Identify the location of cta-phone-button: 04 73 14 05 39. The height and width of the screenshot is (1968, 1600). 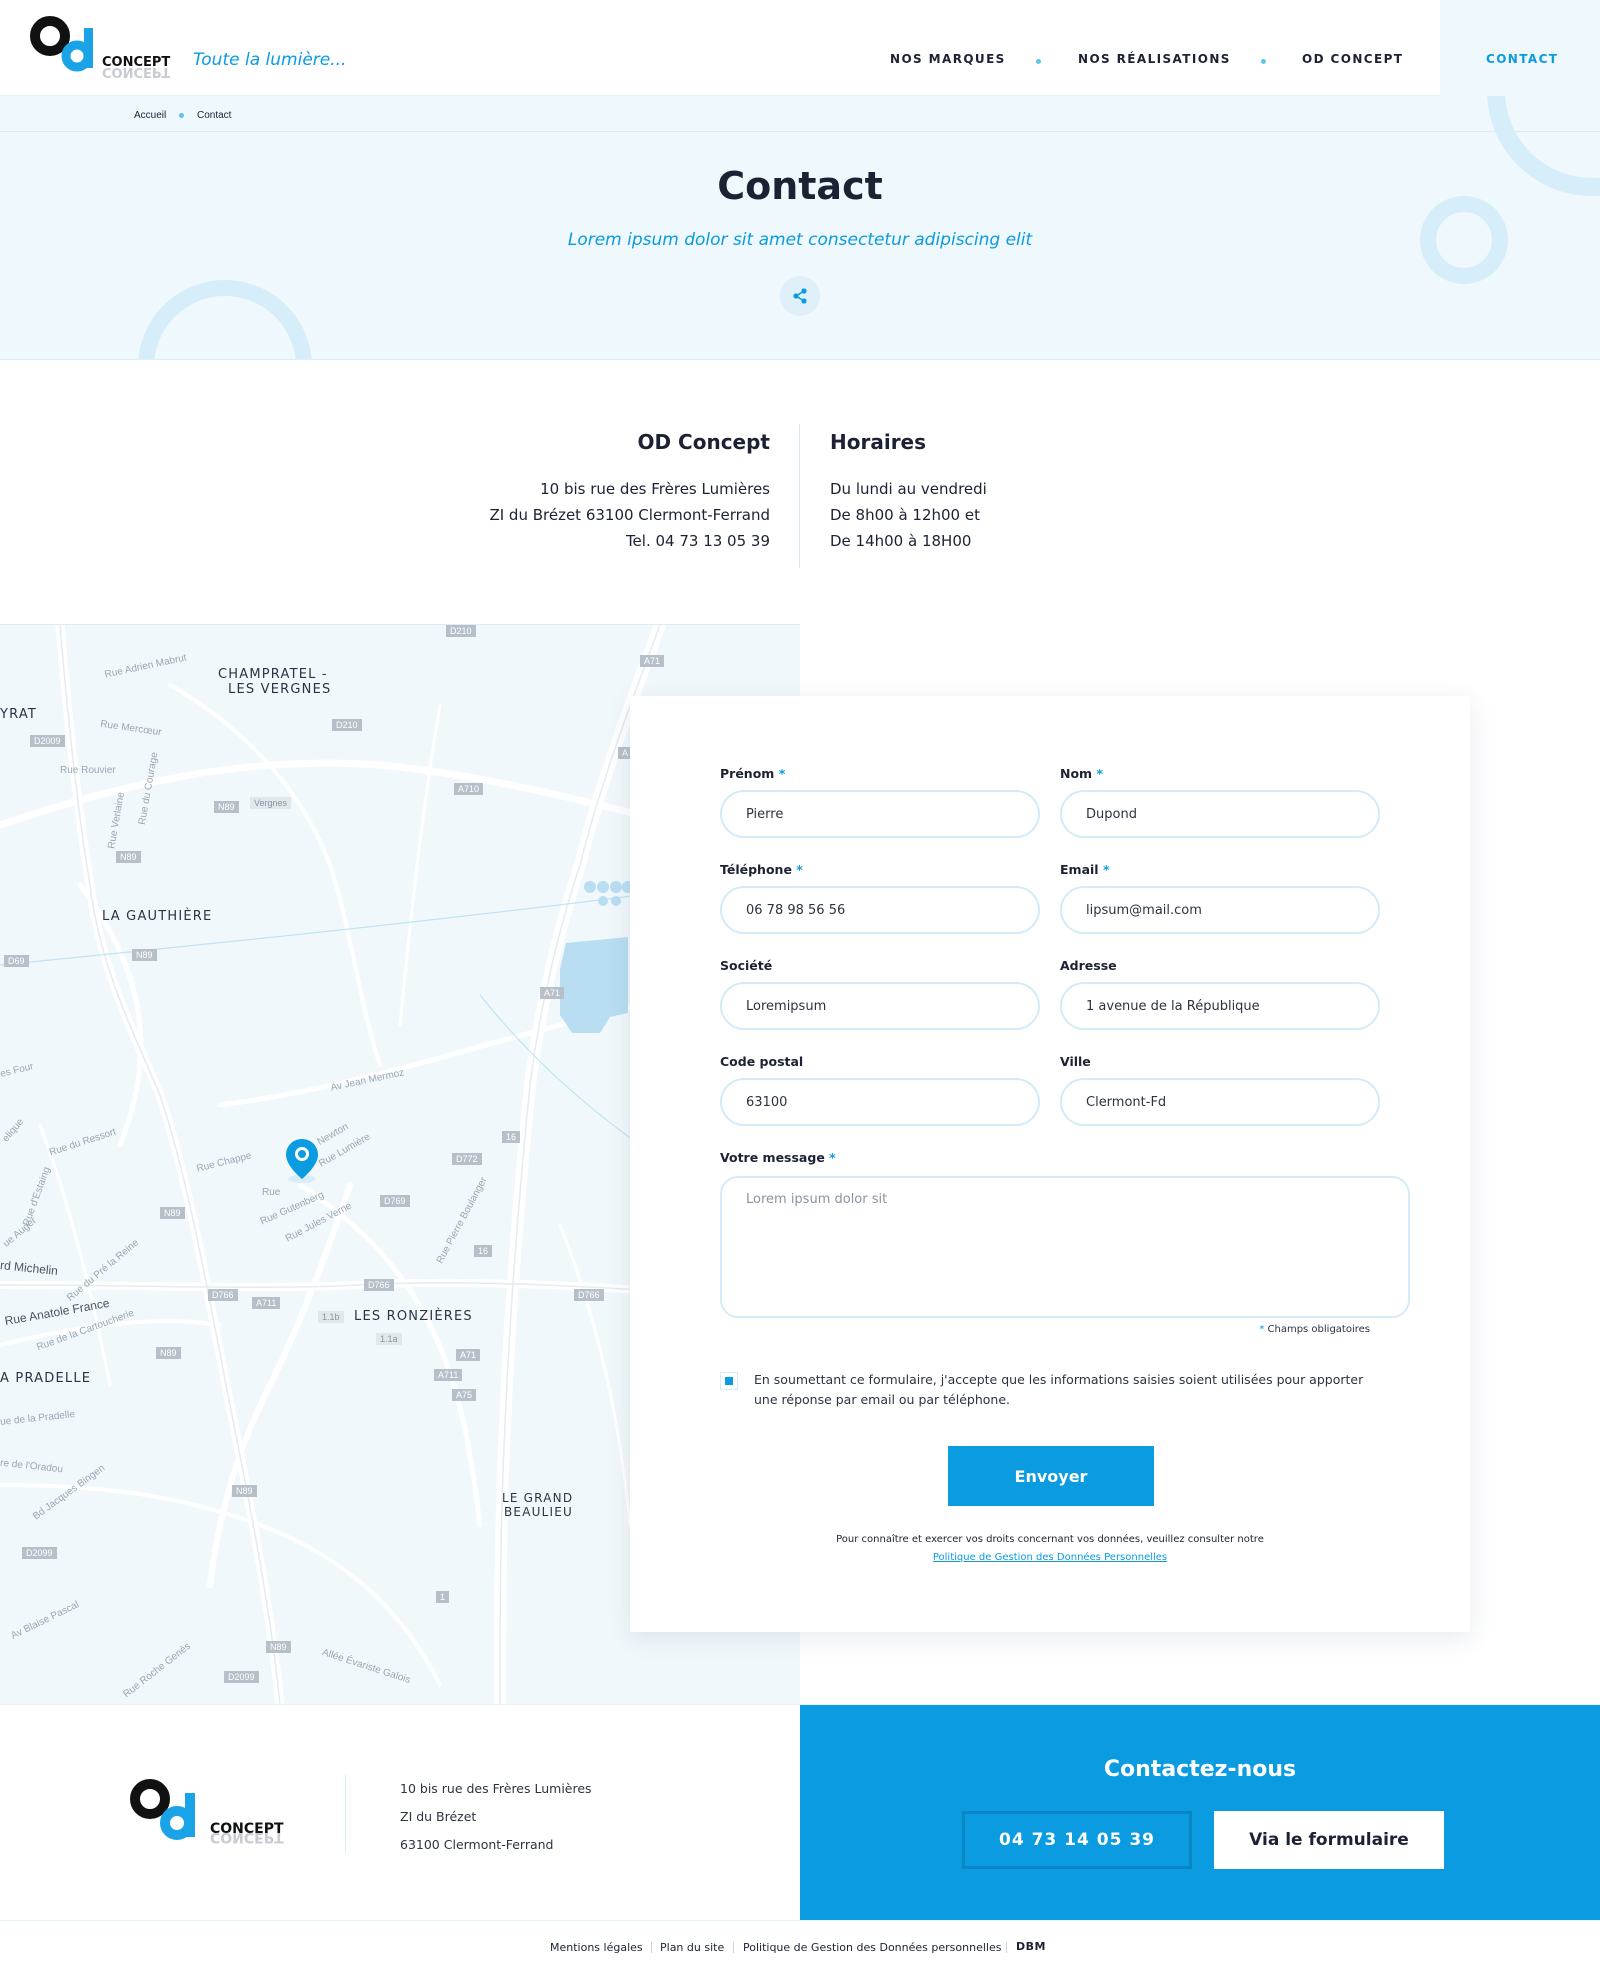
(1077, 1840).